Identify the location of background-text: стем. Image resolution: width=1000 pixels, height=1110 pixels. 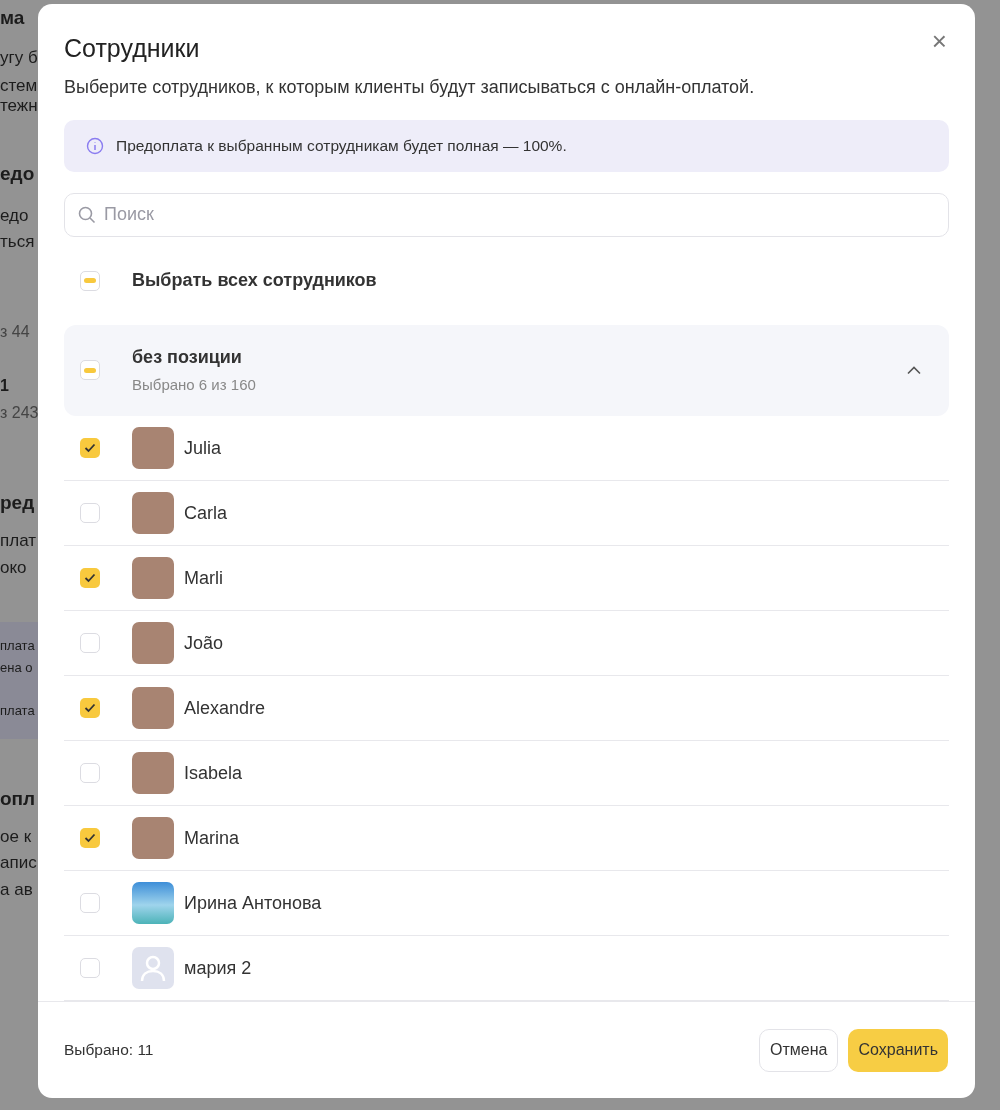
(19, 86).